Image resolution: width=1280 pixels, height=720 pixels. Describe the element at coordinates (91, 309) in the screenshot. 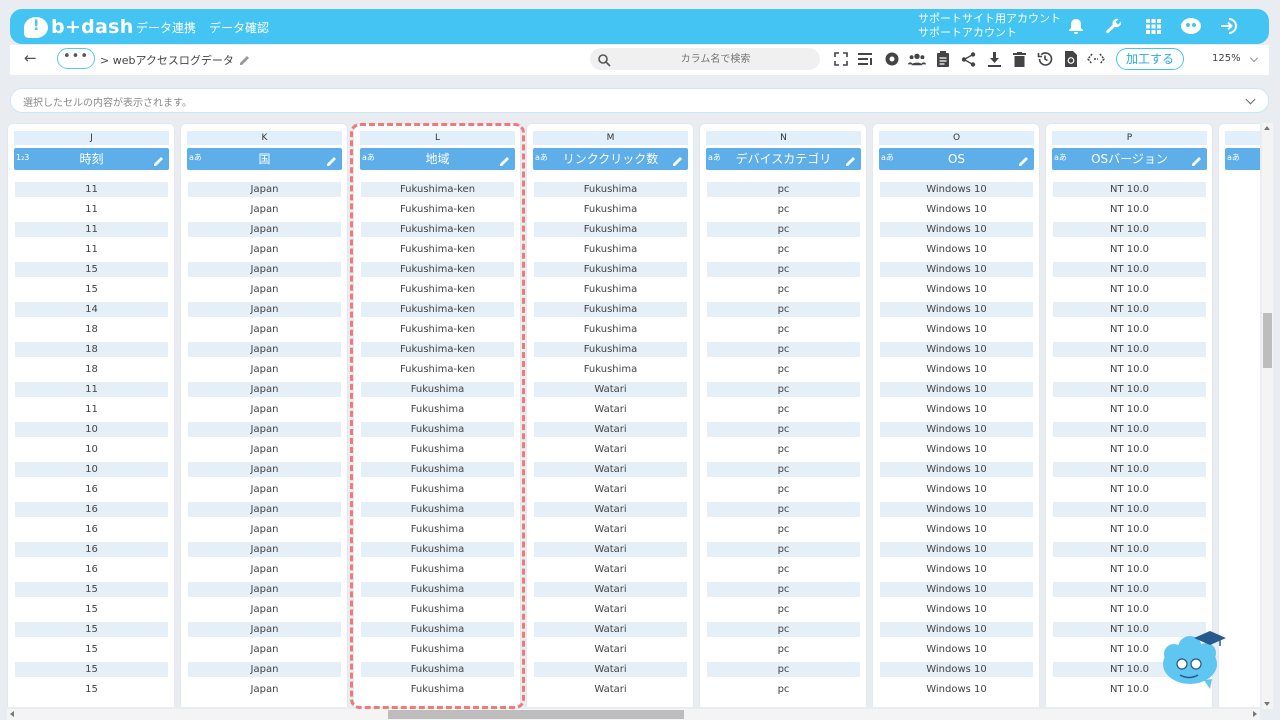

I see `table-cell: 14` at that location.